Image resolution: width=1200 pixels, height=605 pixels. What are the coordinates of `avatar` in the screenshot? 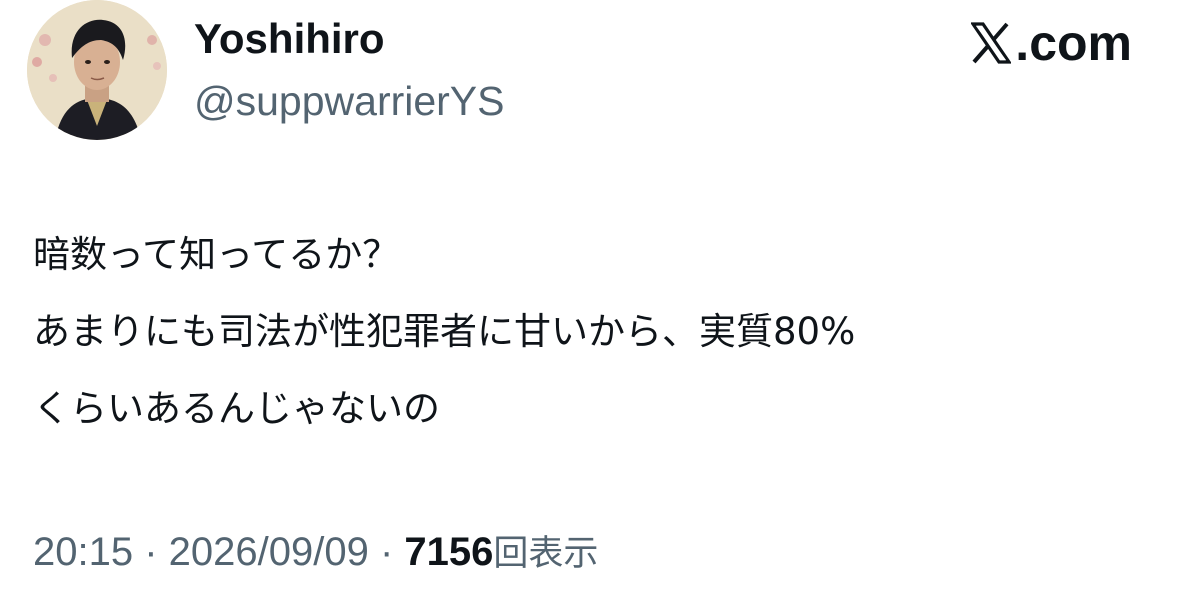 It's located at (97, 70).